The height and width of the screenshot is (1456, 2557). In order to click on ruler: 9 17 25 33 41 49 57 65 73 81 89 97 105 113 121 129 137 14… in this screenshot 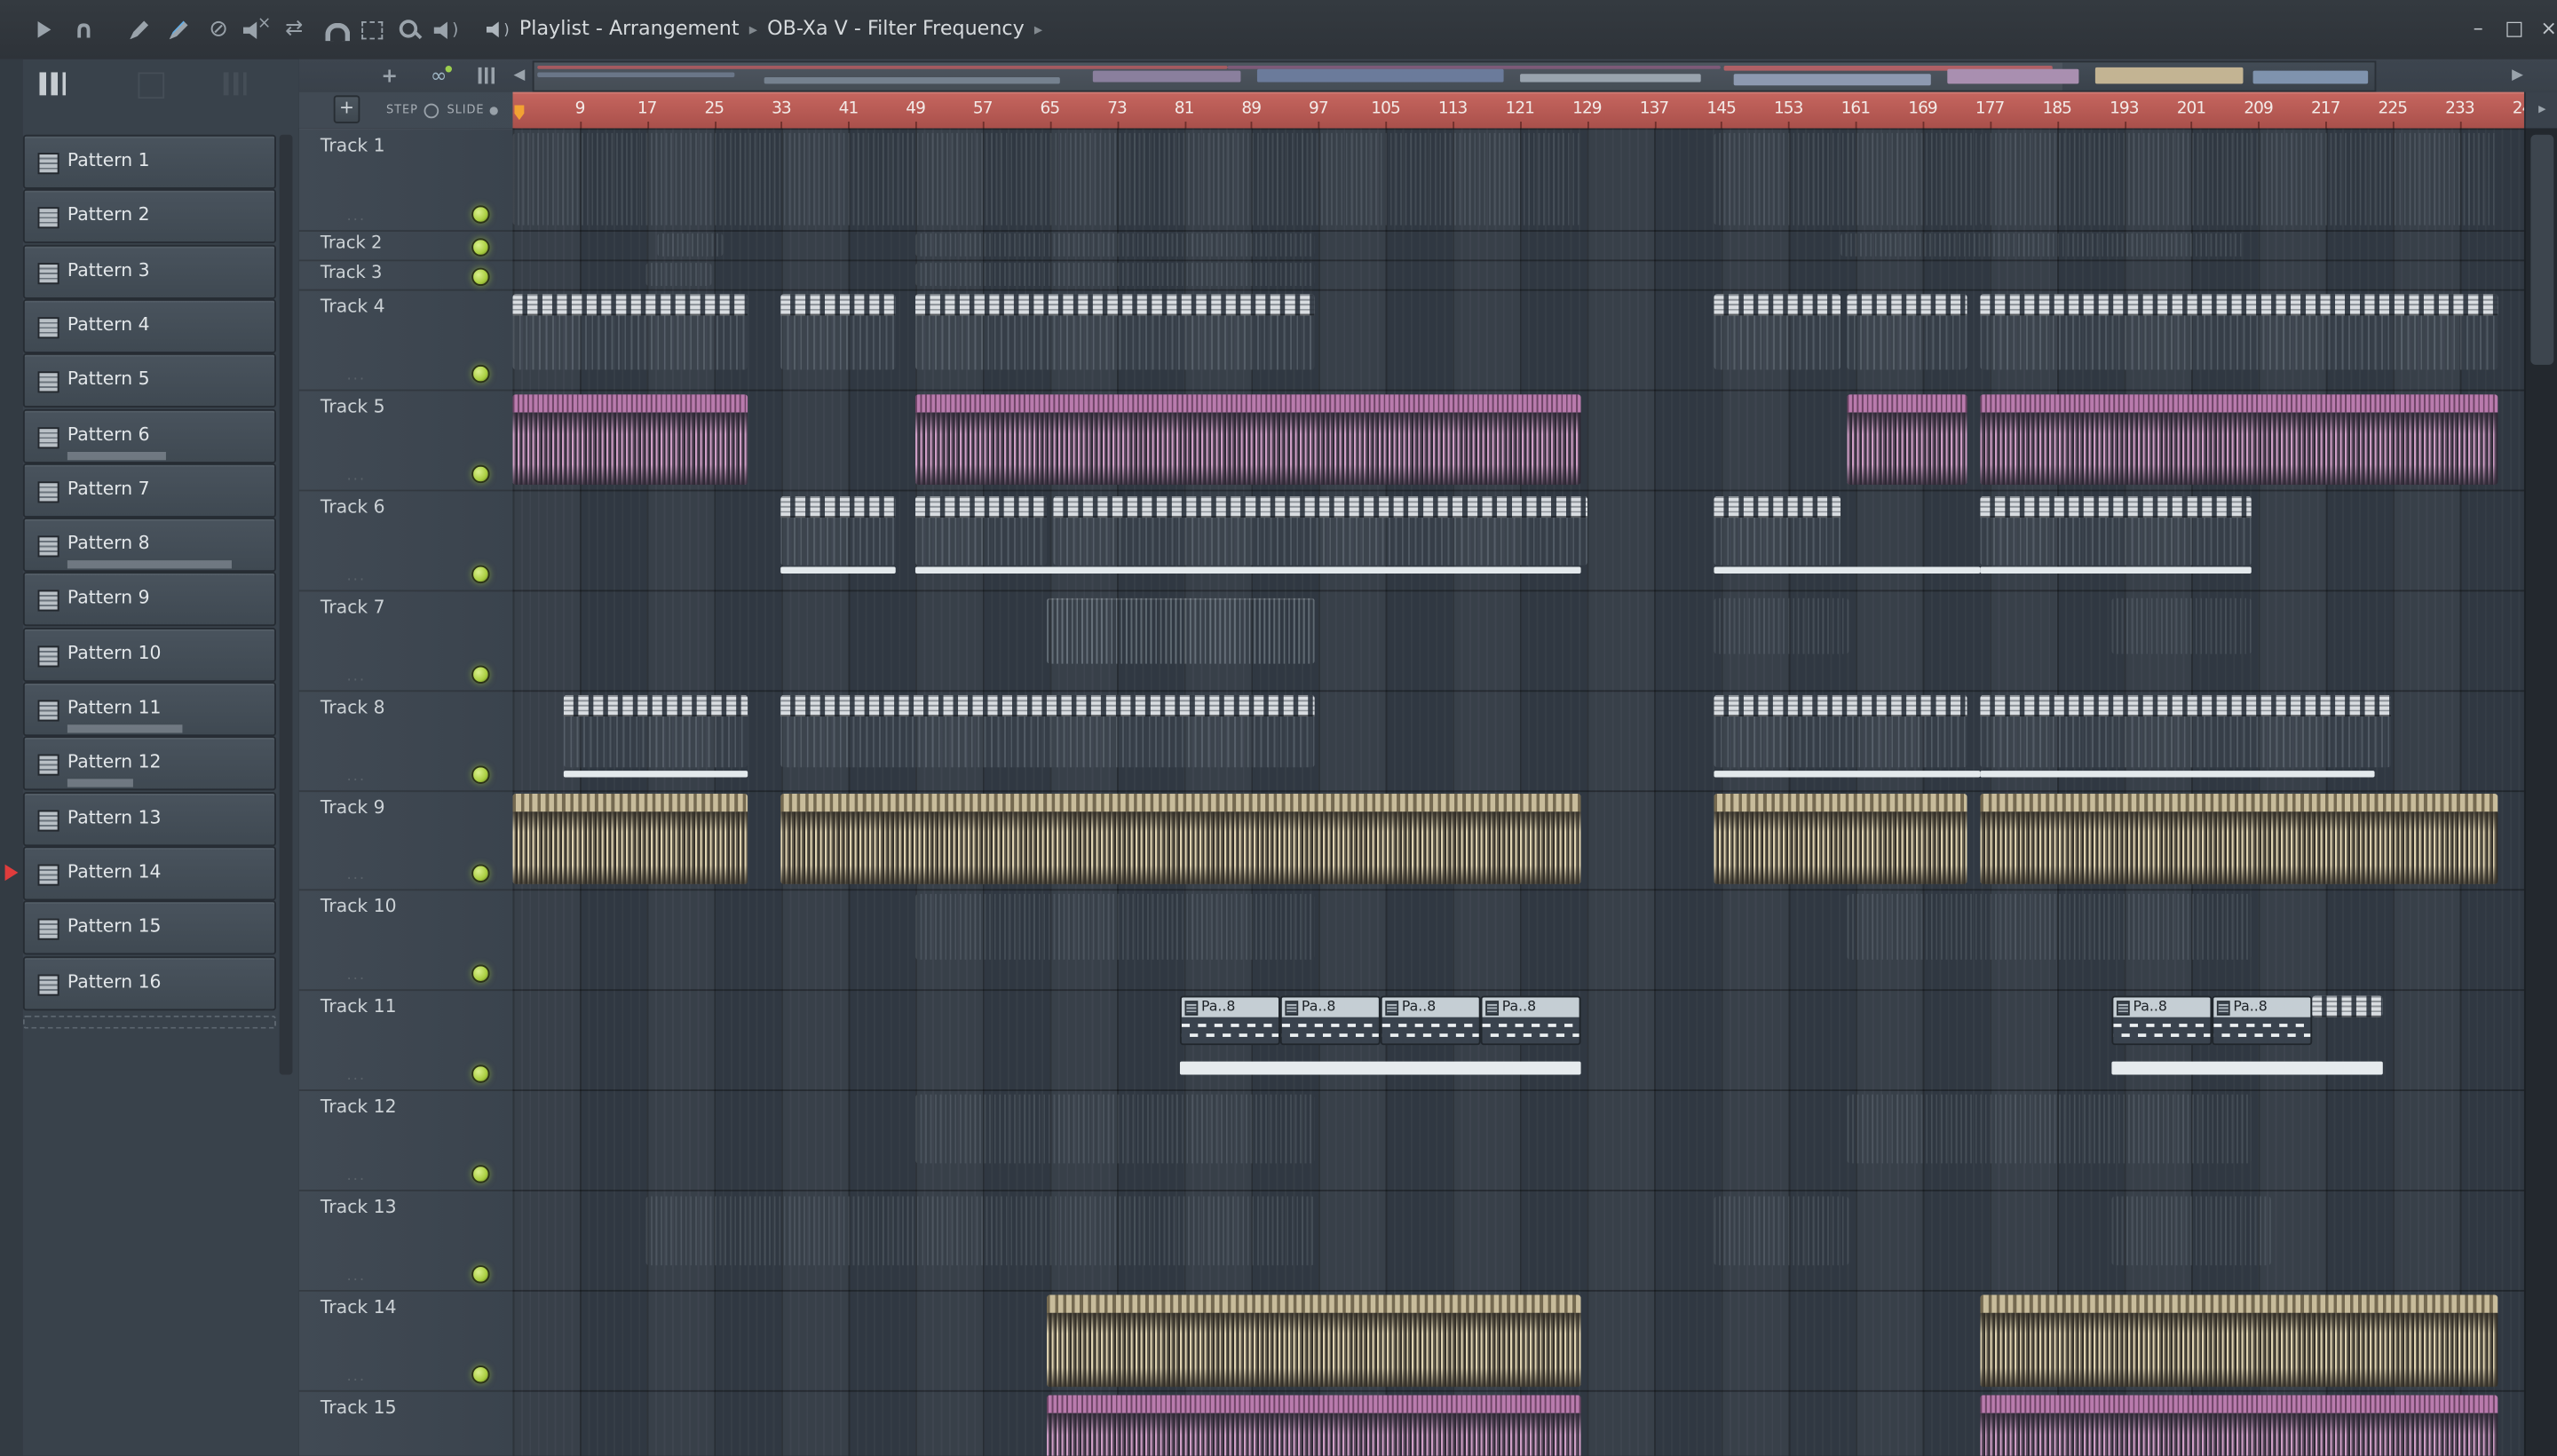, I will do `click(1518, 111)`.